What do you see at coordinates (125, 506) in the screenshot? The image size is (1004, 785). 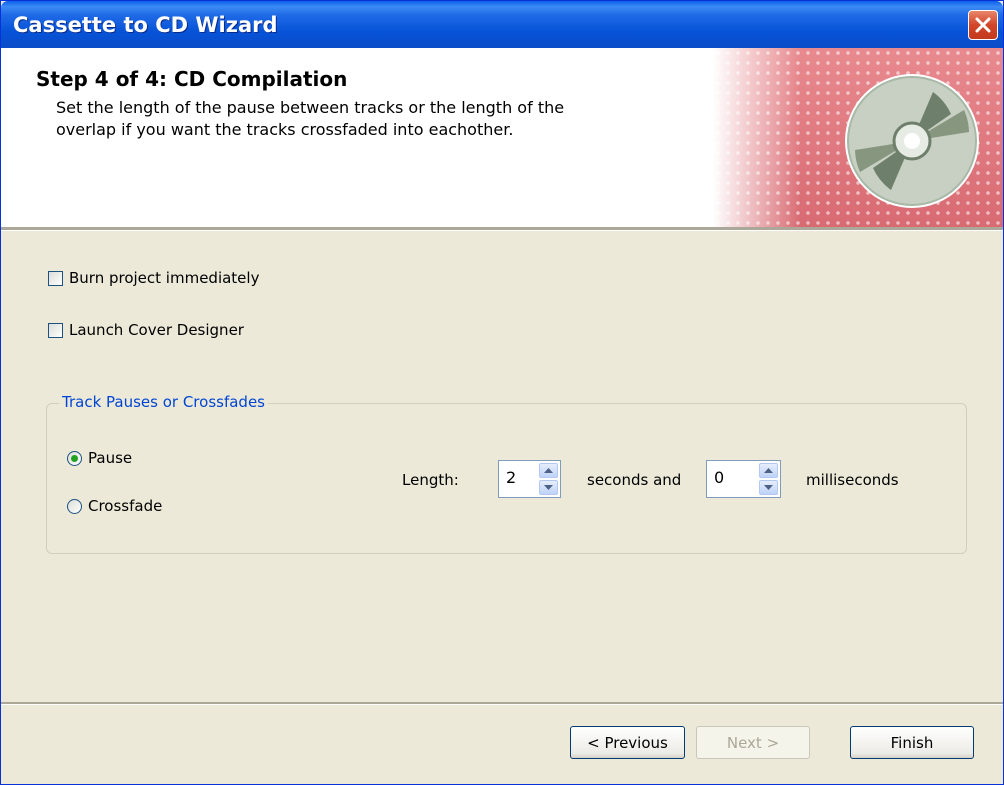 I see `crossfade-label: Crossfade` at bounding box center [125, 506].